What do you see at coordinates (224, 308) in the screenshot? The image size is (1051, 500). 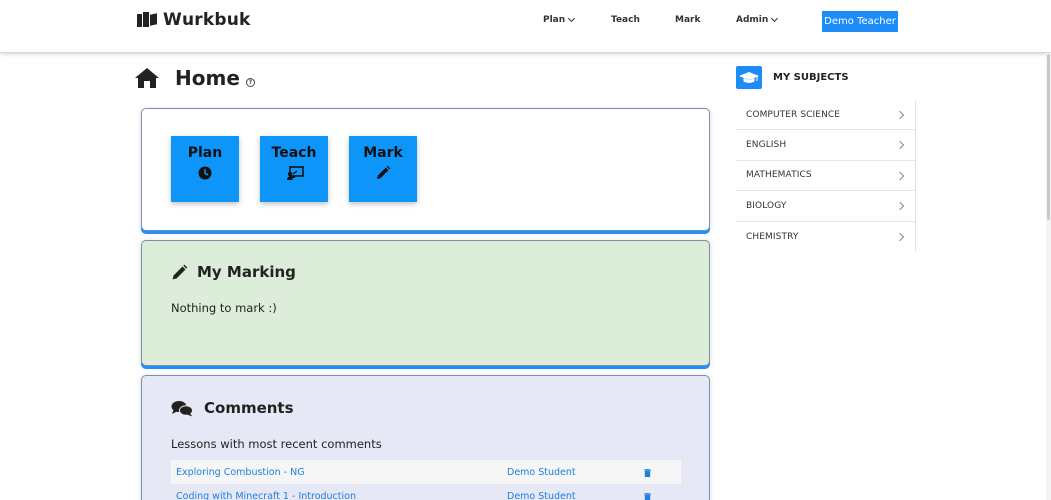 I see `marking-empty-message: Nothing to mark :)` at bounding box center [224, 308].